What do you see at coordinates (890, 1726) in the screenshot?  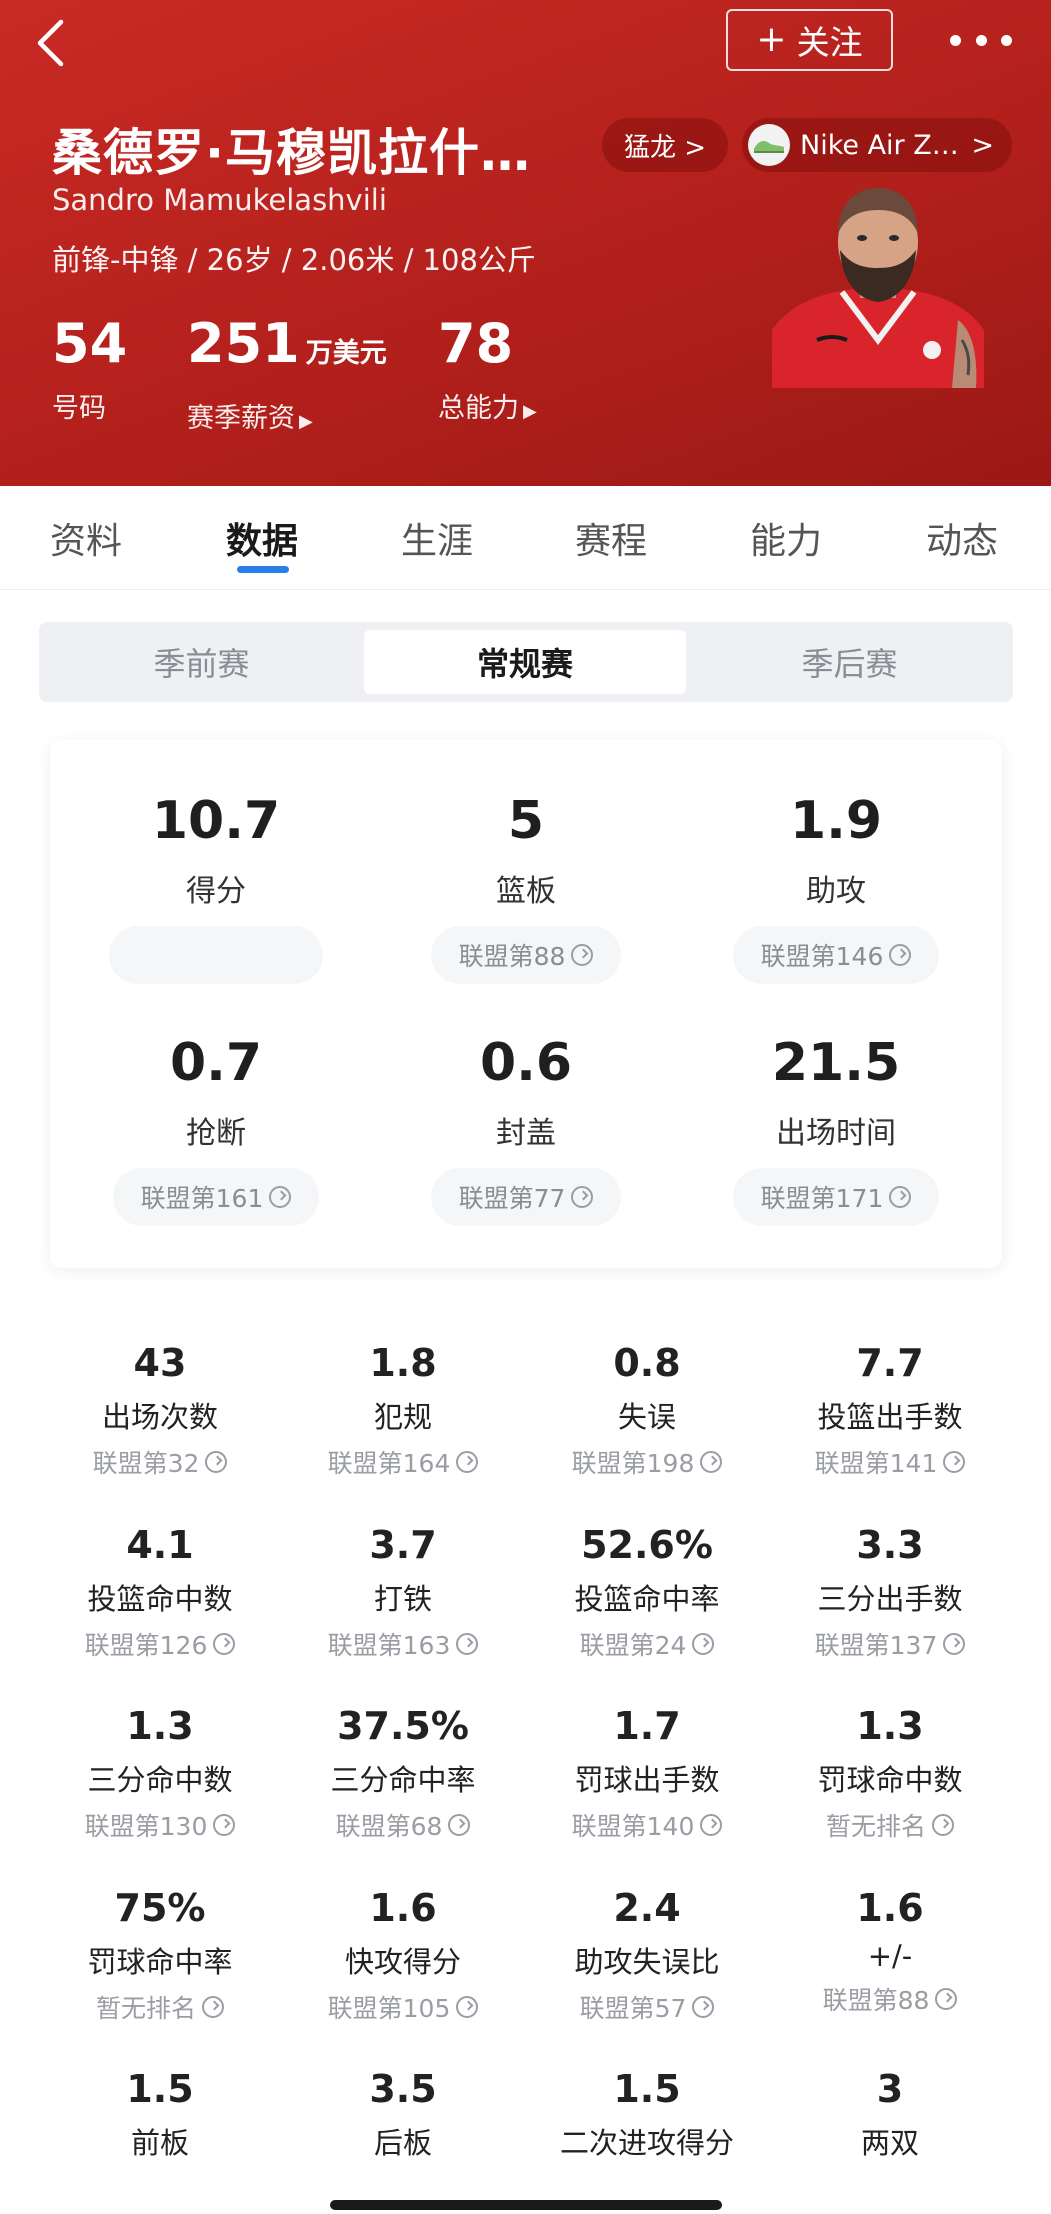 I see `grid-stat-value: 1.3` at bounding box center [890, 1726].